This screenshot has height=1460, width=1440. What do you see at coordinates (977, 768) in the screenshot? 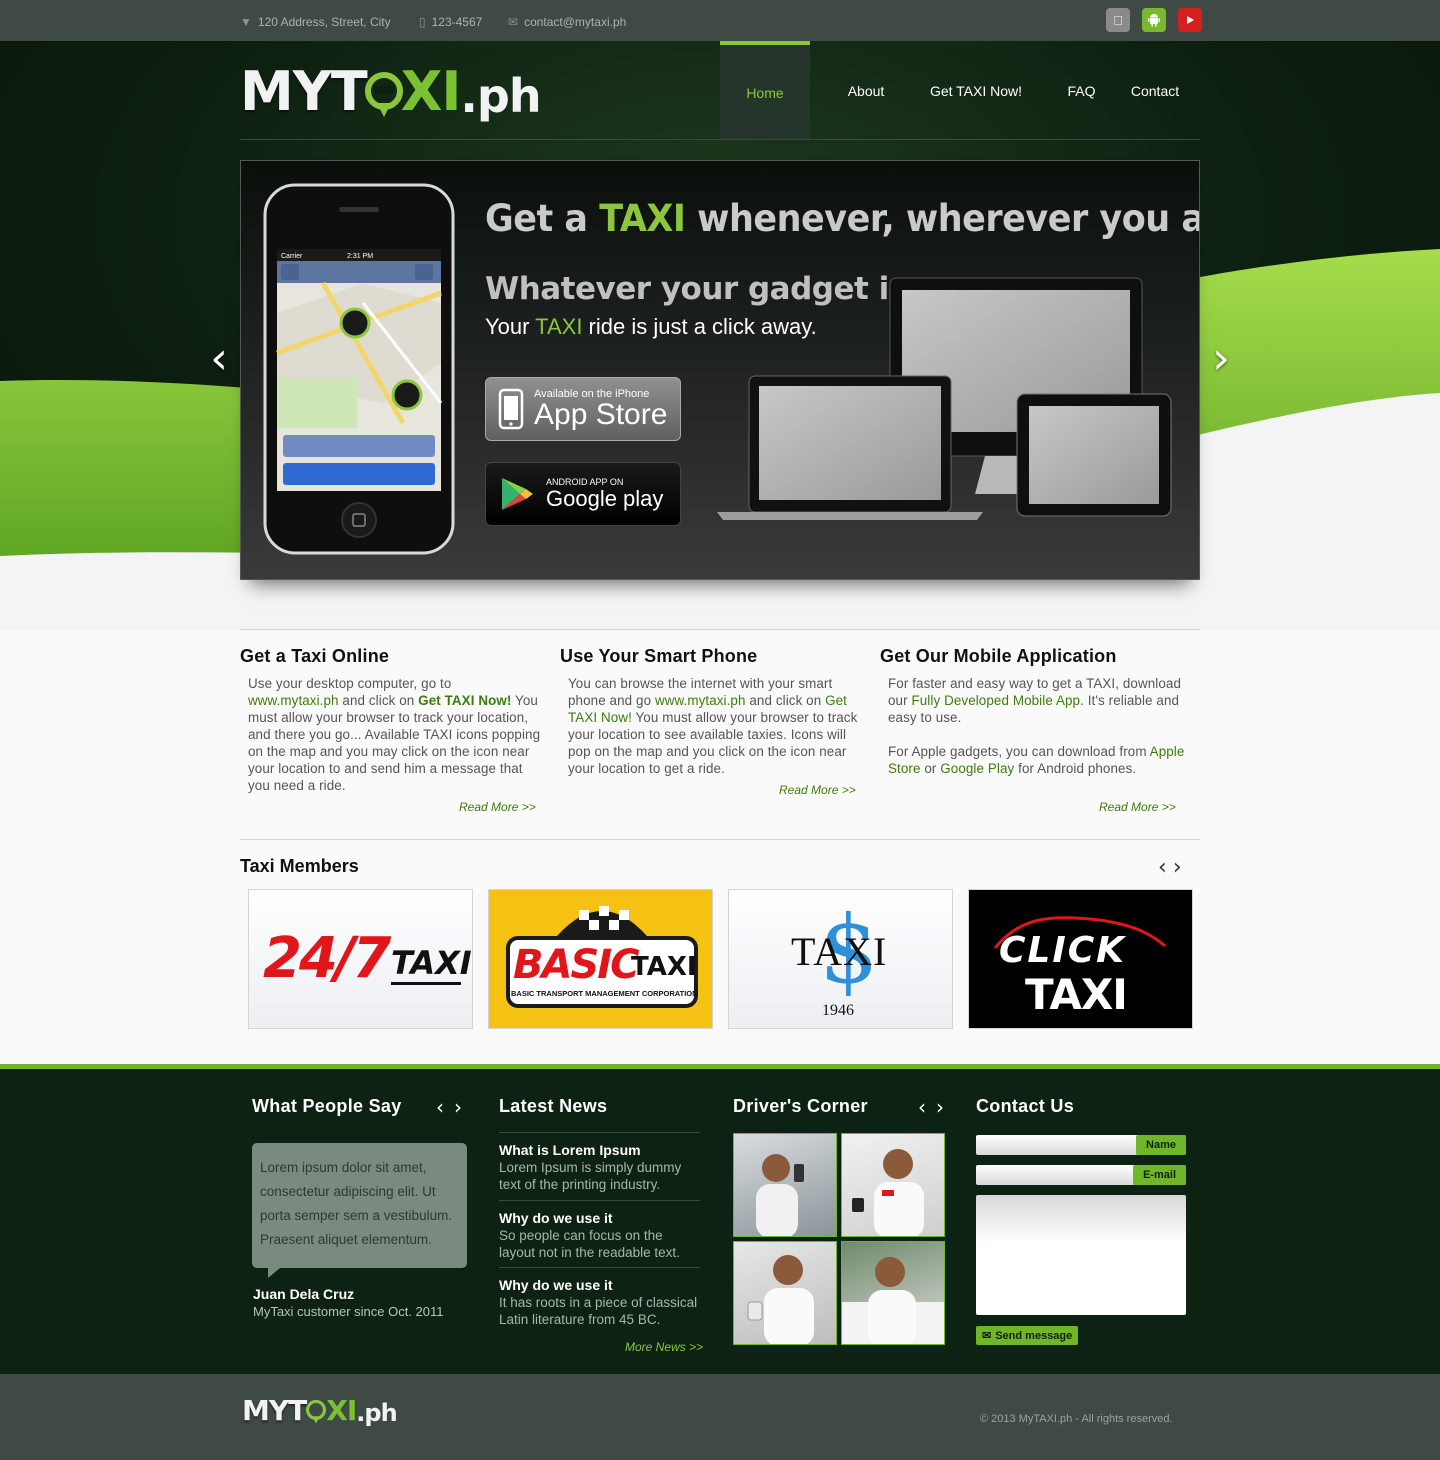
I see `google-play-link: Google Play` at bounding box center [977, 768].